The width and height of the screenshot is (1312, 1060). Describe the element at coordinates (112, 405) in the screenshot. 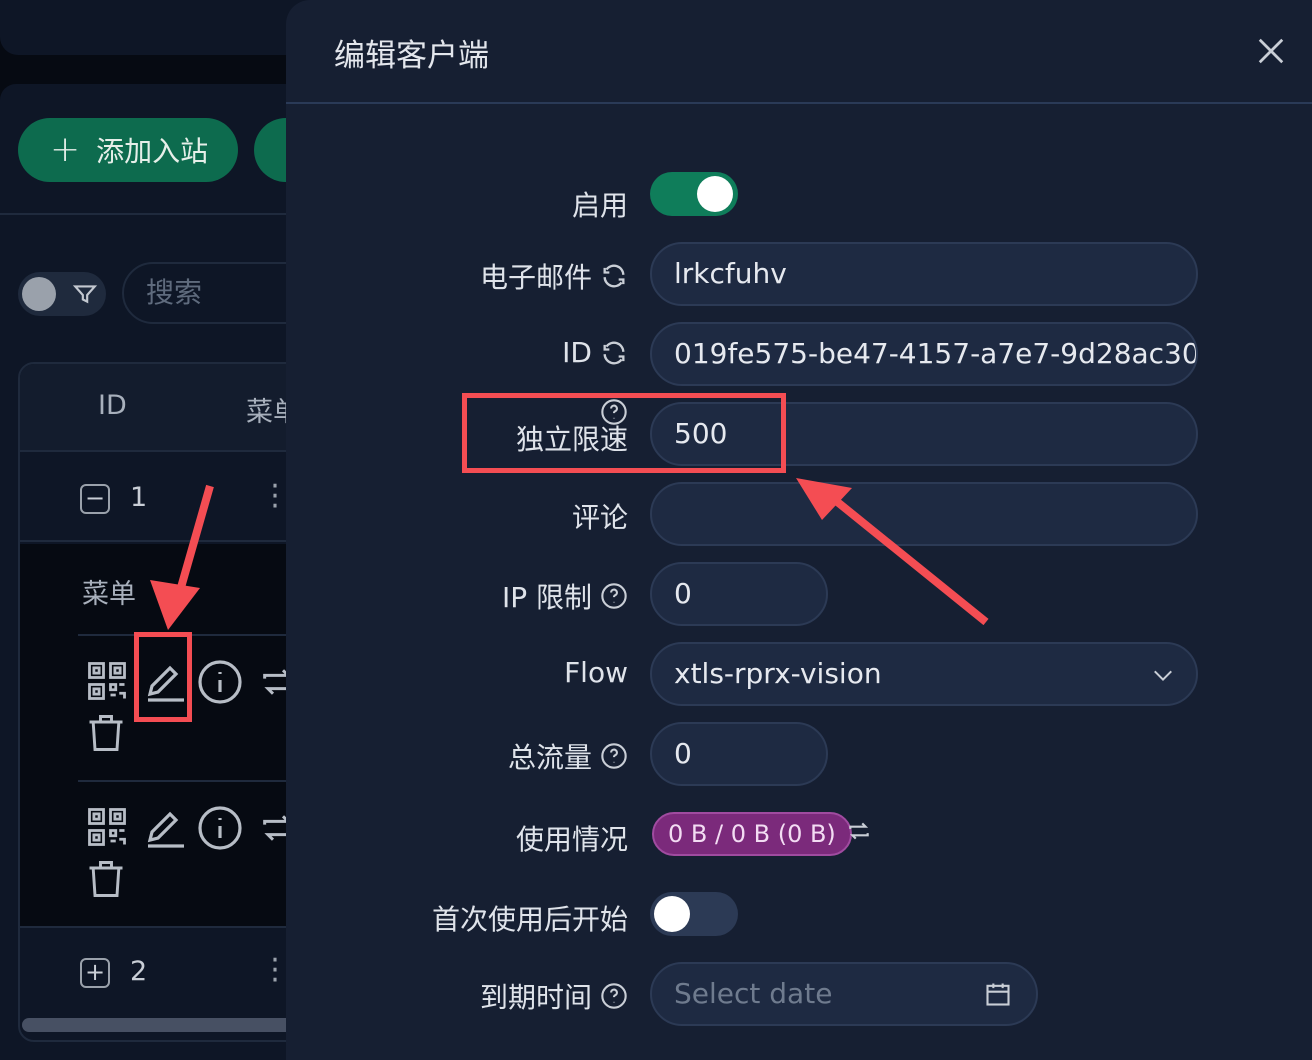

I see `column-header-id: ID` at that location.